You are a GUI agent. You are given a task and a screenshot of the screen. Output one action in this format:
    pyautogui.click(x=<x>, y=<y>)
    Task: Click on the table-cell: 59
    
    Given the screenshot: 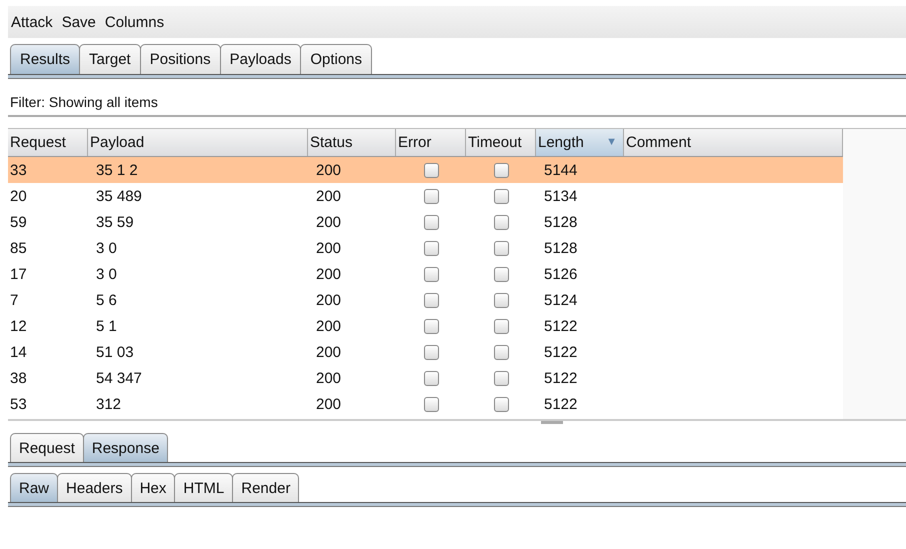 What is the action you would take?
    pyautogui.click(x=18, y=222)
    